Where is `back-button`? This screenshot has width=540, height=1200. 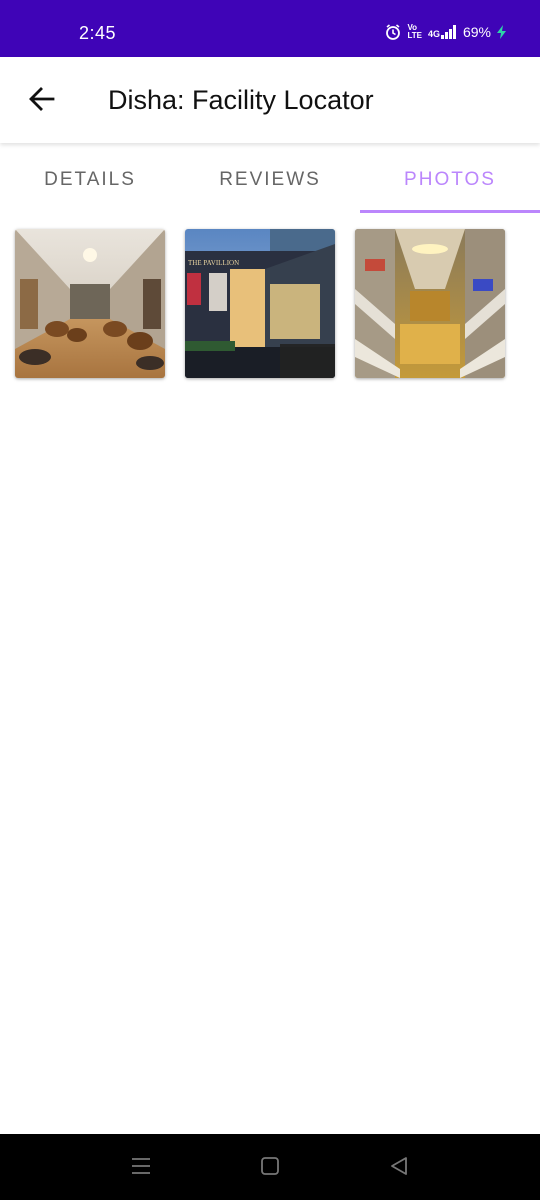 back-button is located at coordinates (42, 101).